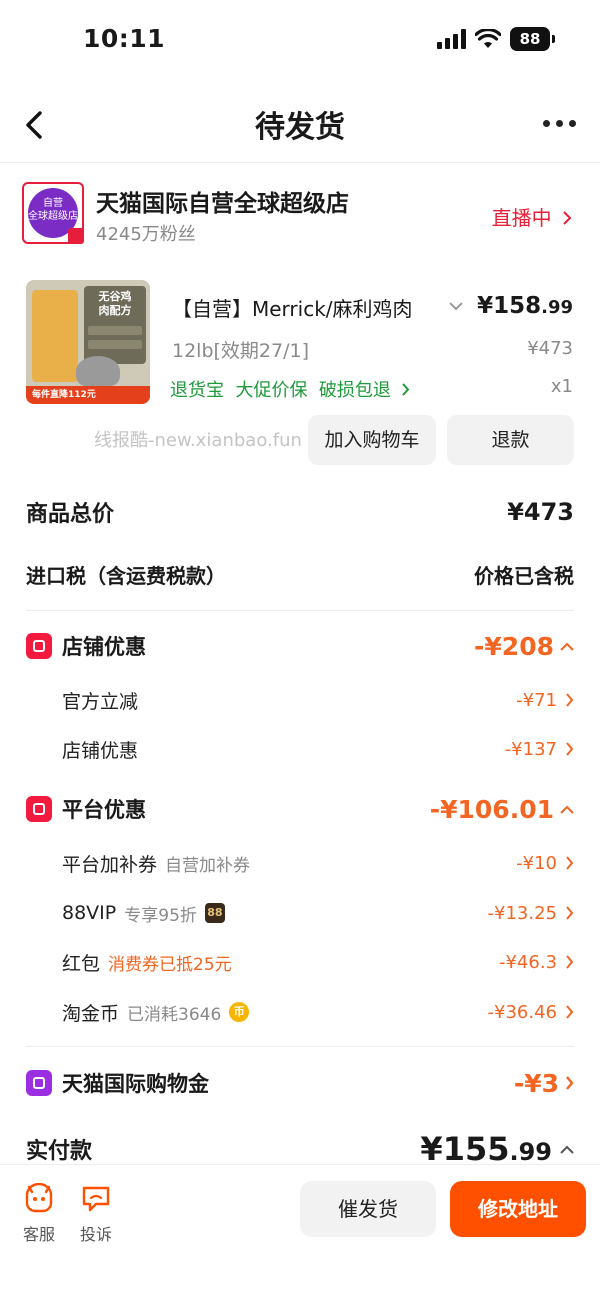 This screenshot has width=600, height=1300. Describe the element at coordinates (300, 127) in the screenshot. I see `page-title: 待发货` at that location.